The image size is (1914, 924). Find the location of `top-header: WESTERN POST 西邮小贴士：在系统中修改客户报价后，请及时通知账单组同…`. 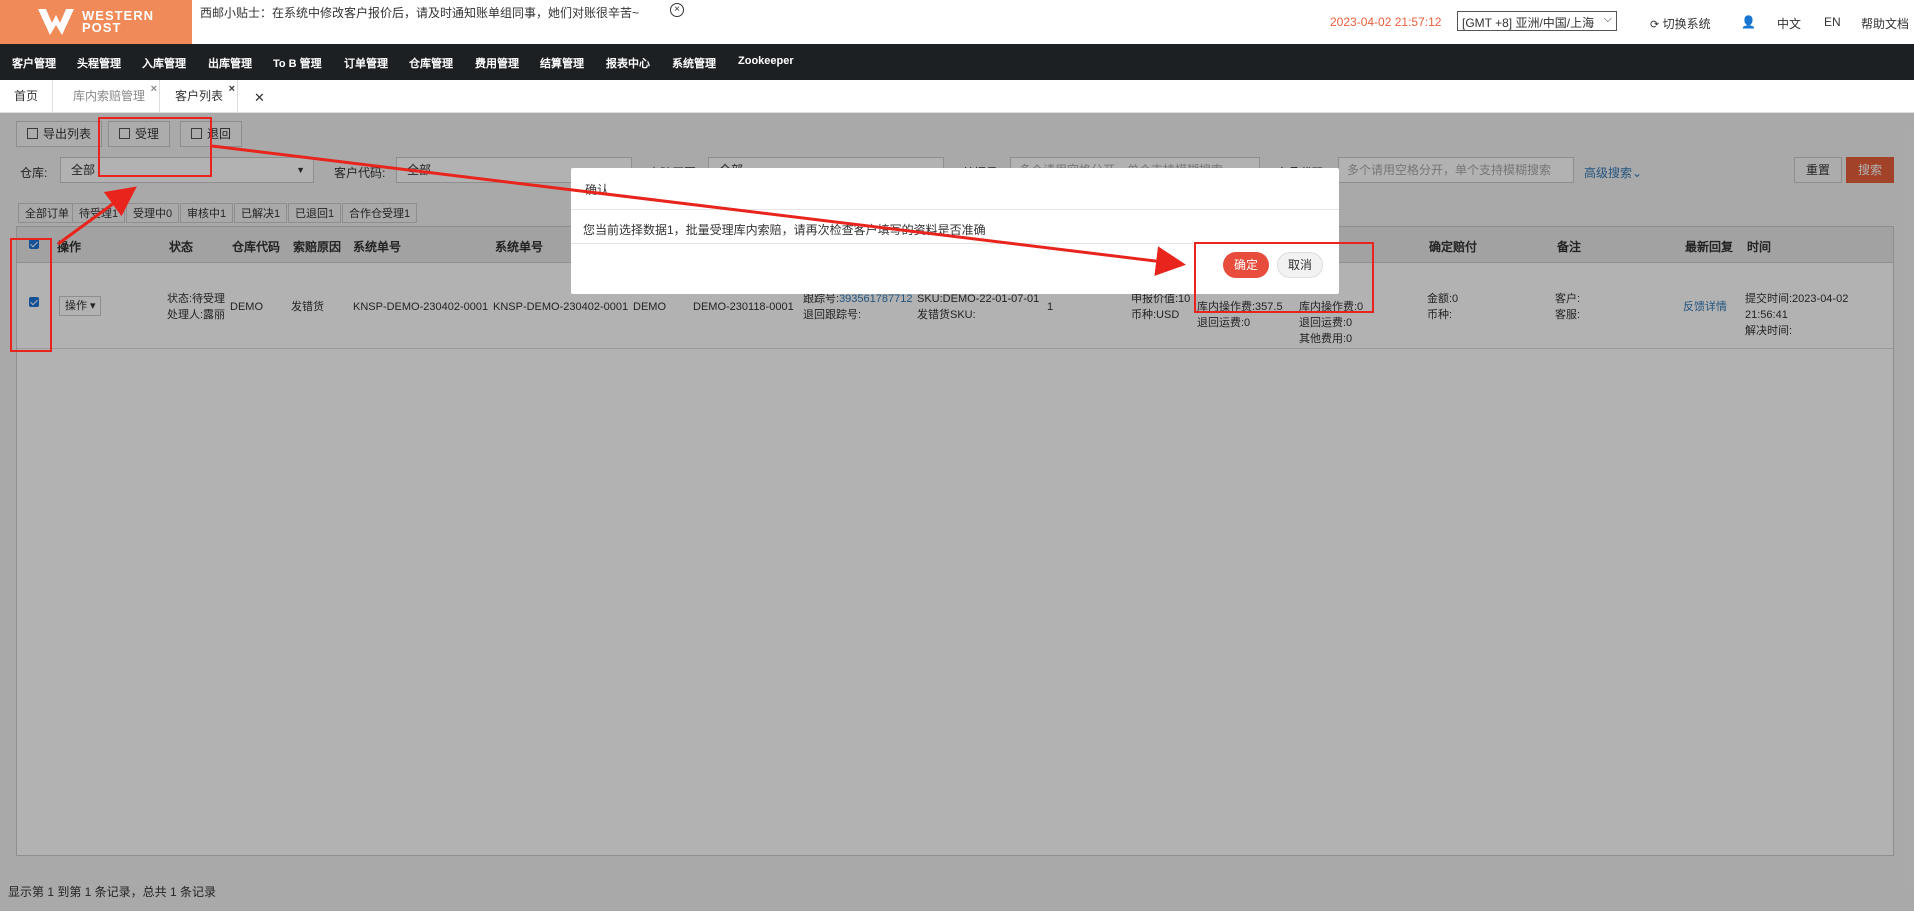

top-header: WESTERN POST 西邮小贴士：在系统中修改客户报价后，请及时通知账单组同… is located at coordinates (957, 22).